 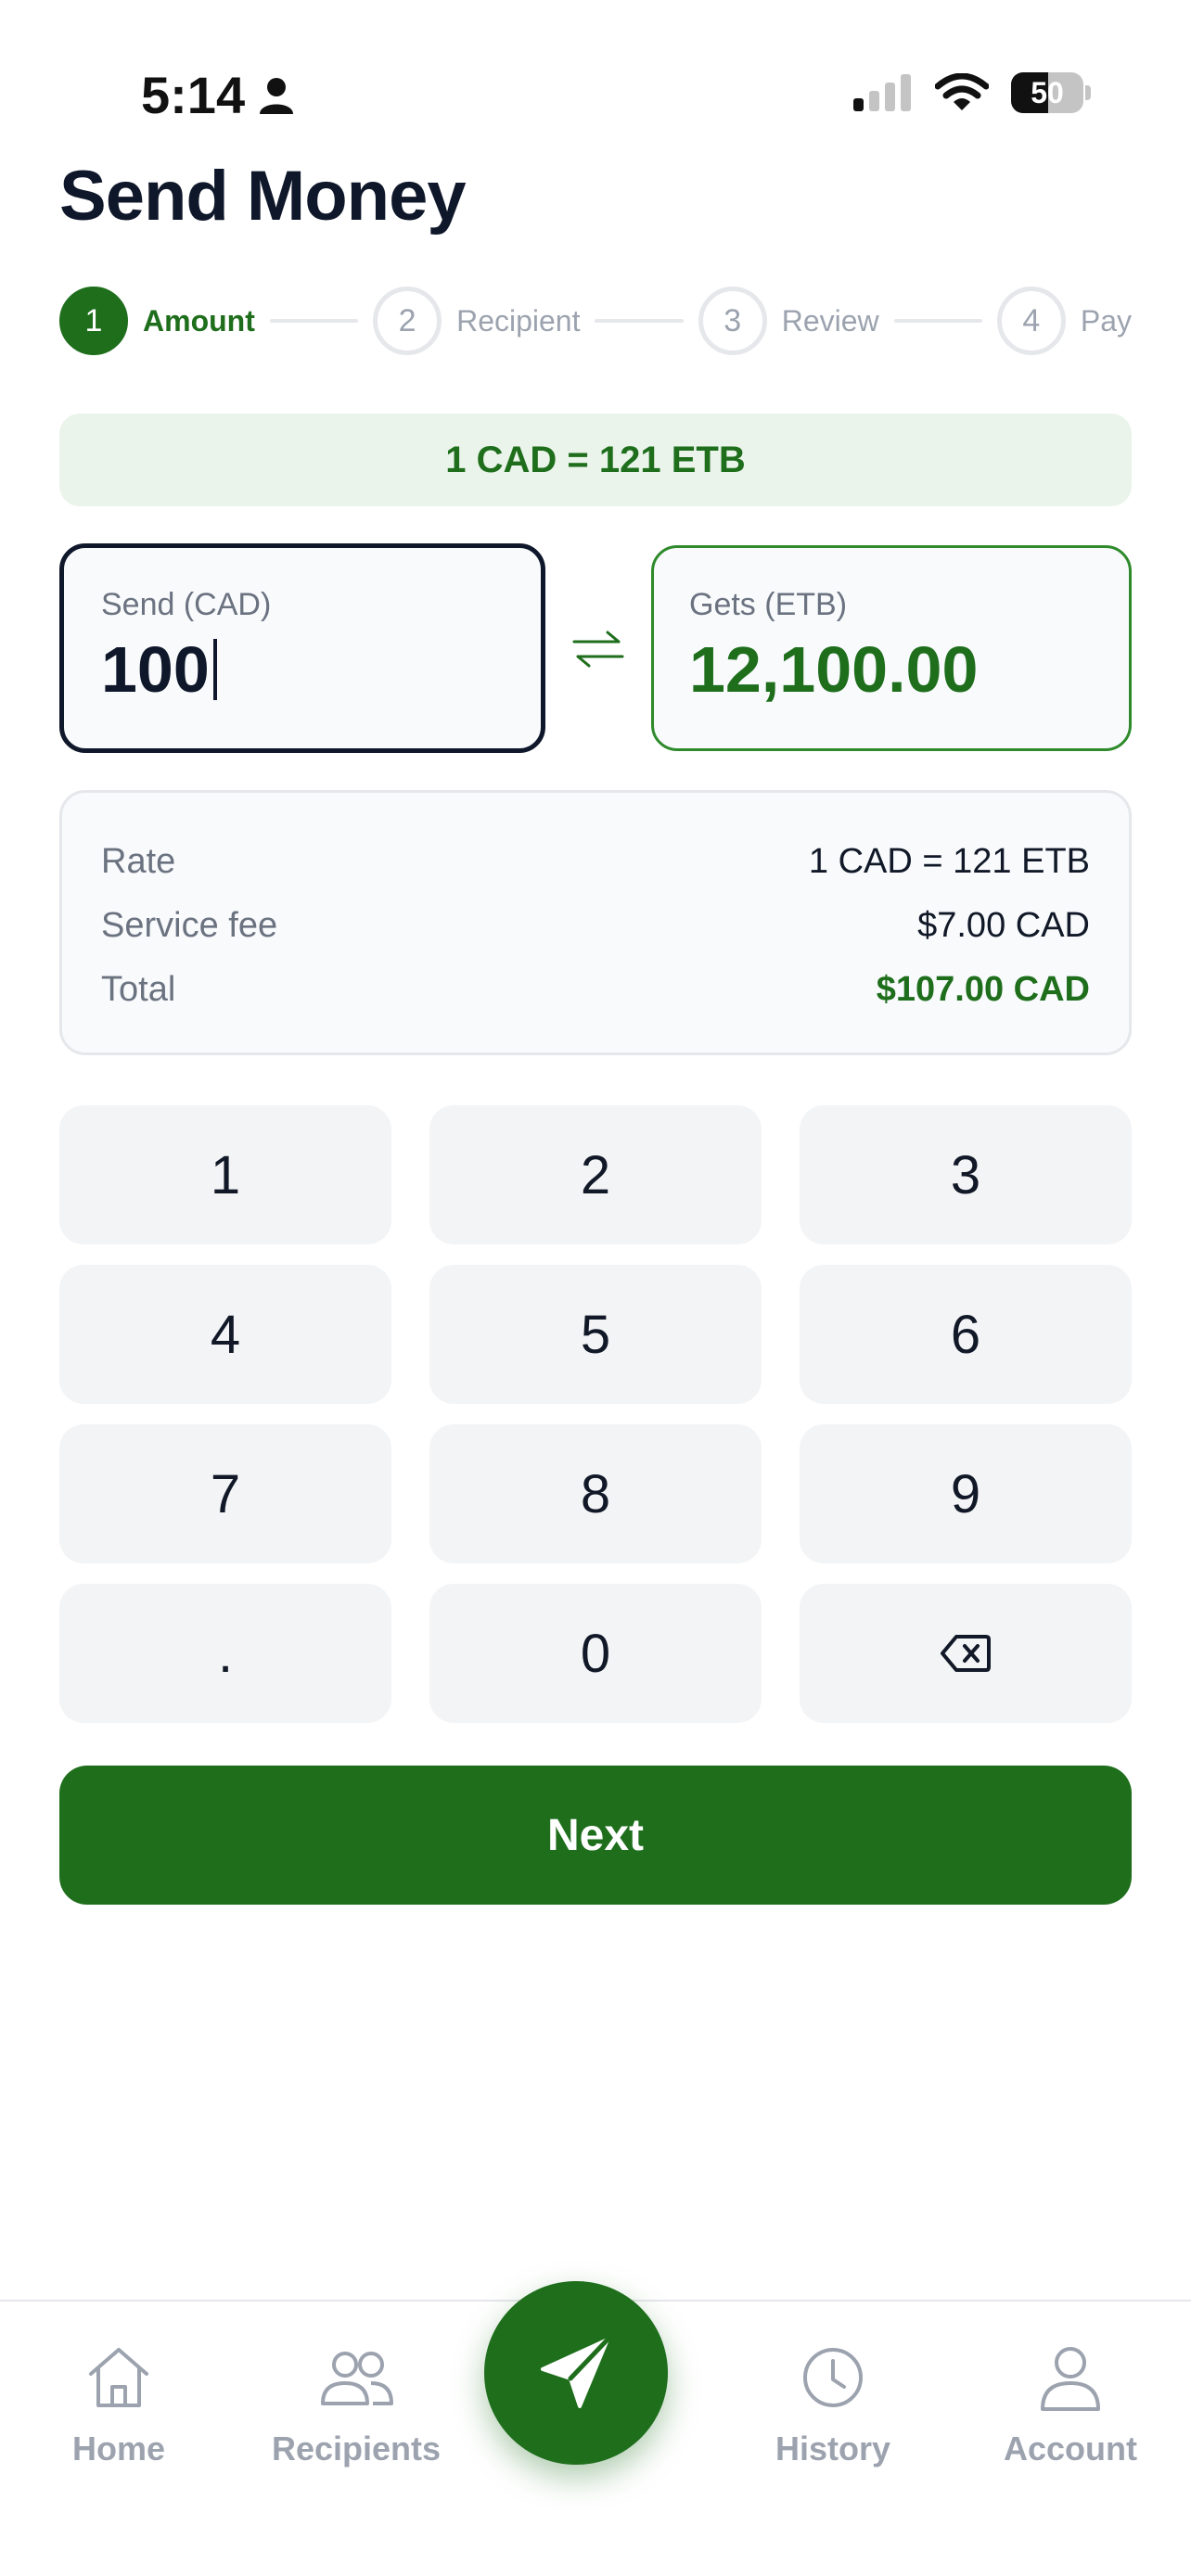 I want to click on send-amount-input: Send (CAD) 100, so click(x=302, y=648).